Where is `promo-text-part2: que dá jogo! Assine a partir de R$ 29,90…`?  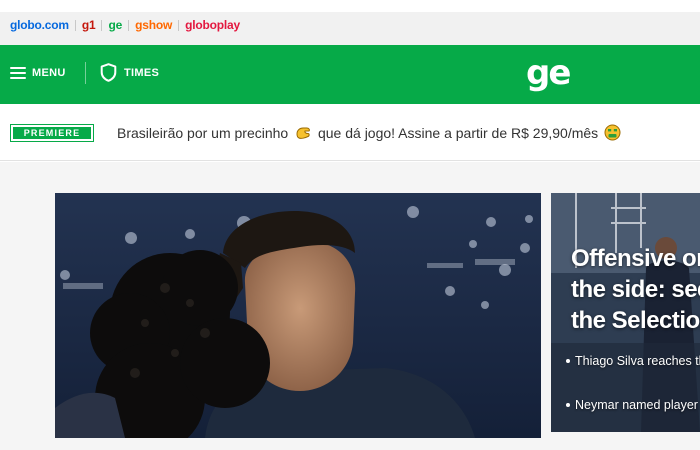
promo-text-part2: que dá jogo! Assine a partir de R$ 29,90… is located at coordinates (458, 133).